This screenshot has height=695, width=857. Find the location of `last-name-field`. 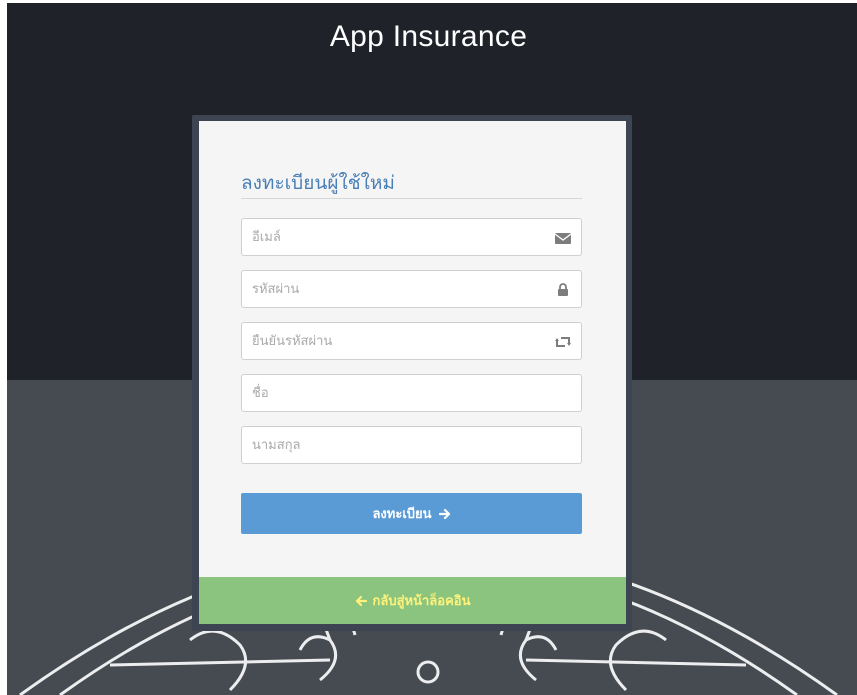

last-name-field is located at coordinates (411, 445).